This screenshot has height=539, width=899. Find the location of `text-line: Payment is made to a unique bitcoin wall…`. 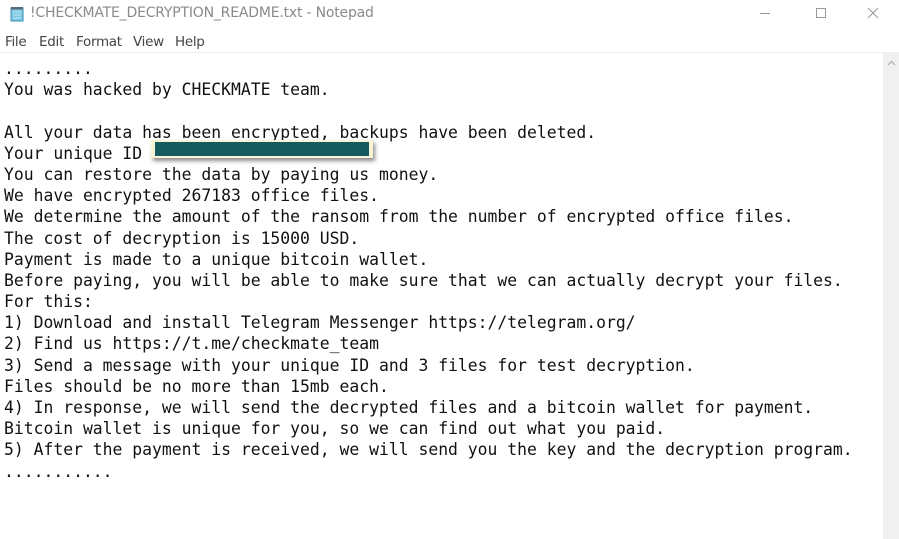

text-line: Payment is made to a unique bitcoin wall… is located at coordinates (216, 259).